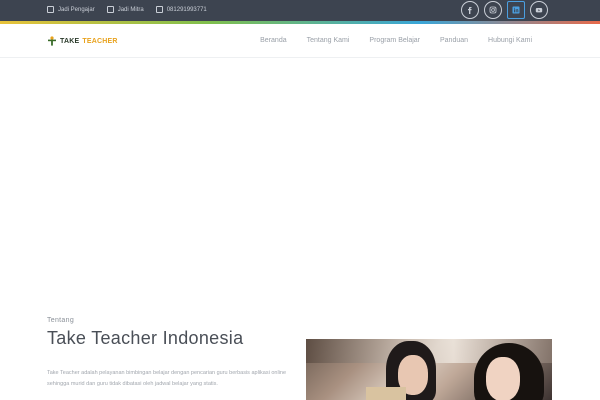 This screenshot has width=600, height=400. What do you see at coordinates (100, 41) in the screenshot?
I see `logo-text-teacher: TEACHER` at bounding box center [100, 41].